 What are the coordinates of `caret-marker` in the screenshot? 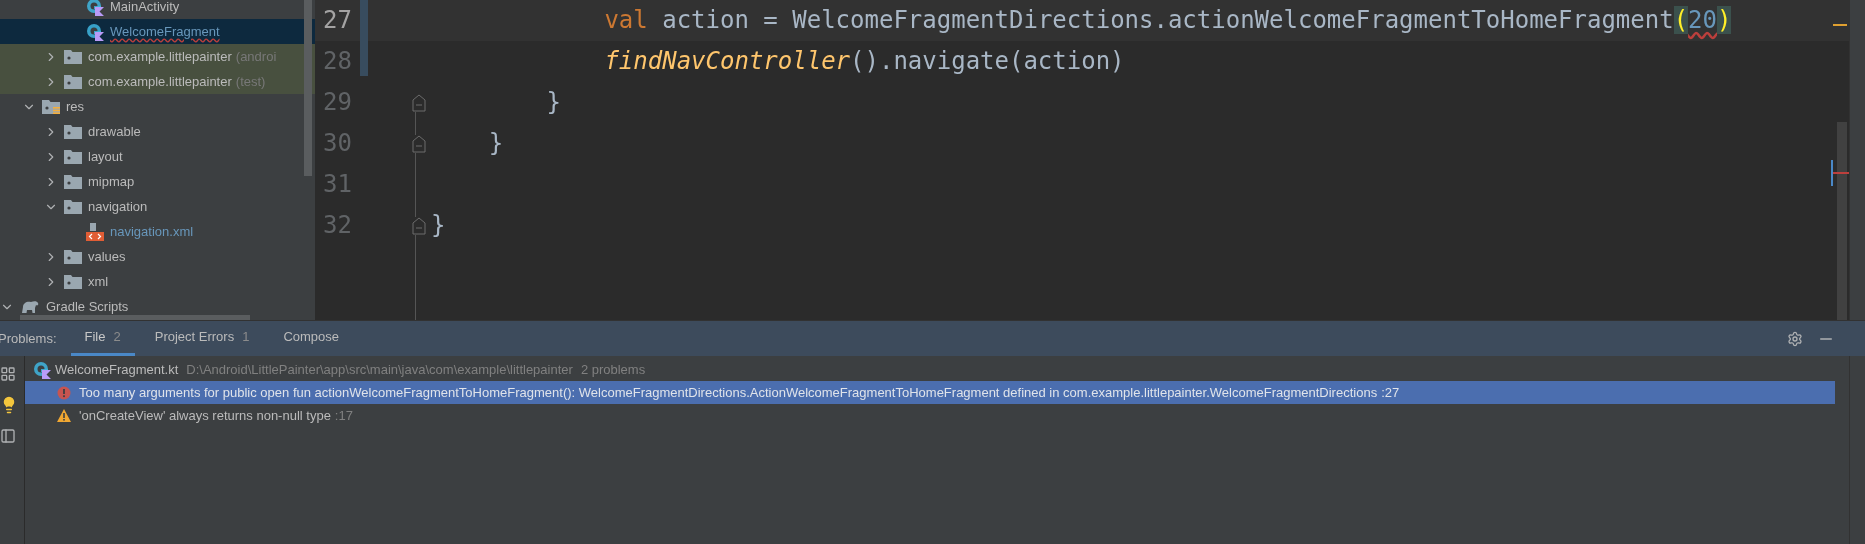 It's located at (1832, 173).